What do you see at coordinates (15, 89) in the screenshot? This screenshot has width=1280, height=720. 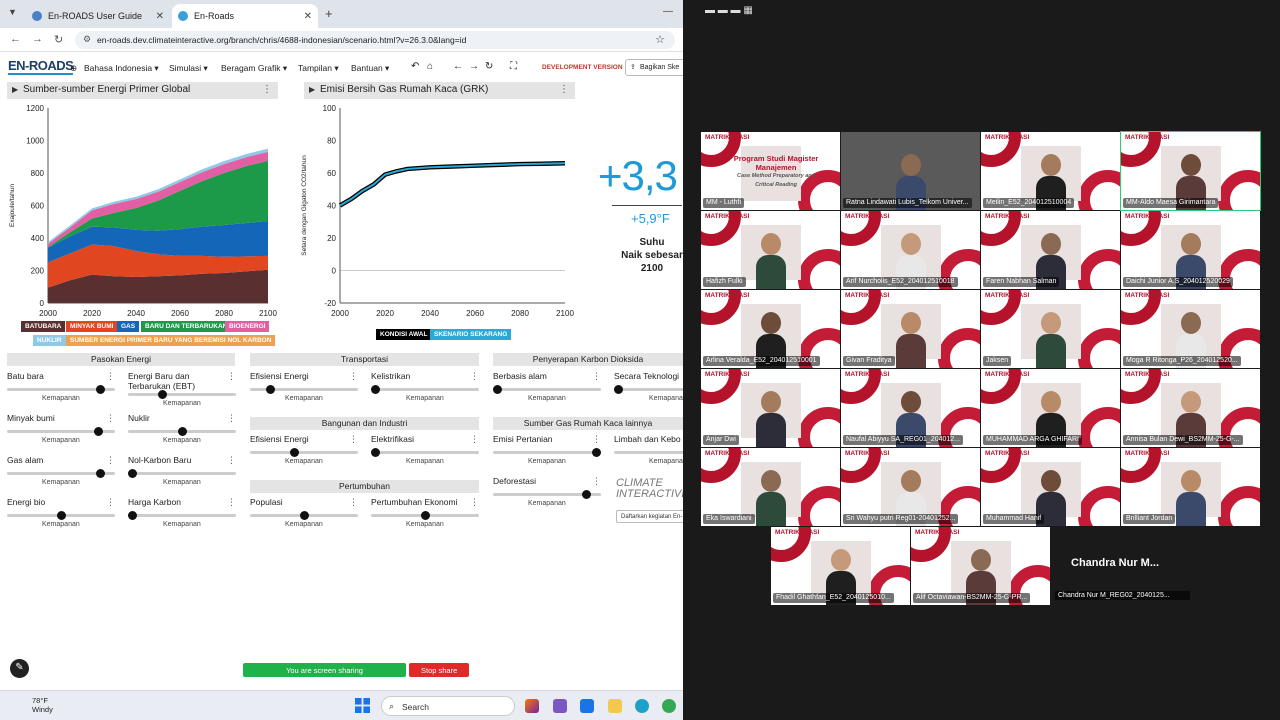 I see `expand-triangle-icon: ▶` at bounding box center [15, 89].